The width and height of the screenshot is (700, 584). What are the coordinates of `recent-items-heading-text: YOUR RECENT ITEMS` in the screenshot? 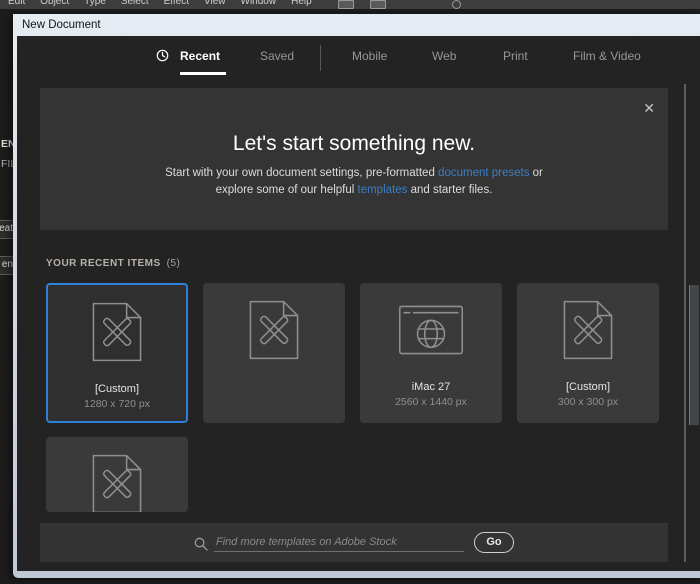 It's located at (103, 263).